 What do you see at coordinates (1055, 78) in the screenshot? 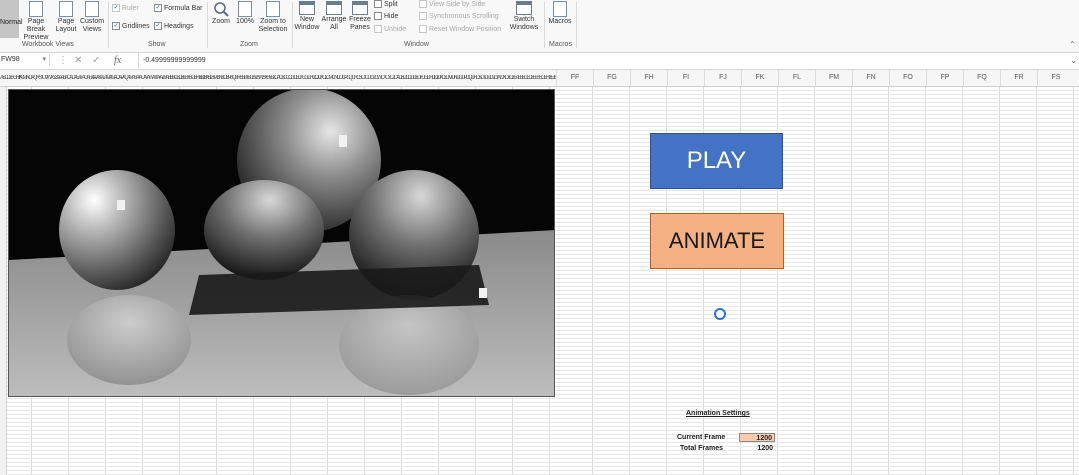
I see `column-header: FS` at bounding box center [1055, 78].